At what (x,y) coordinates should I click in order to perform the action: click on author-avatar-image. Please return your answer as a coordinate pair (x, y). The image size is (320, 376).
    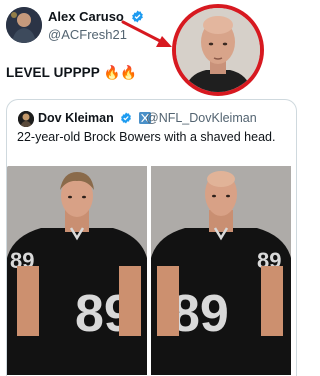
    Looking at the image, I should click on (24, 25).